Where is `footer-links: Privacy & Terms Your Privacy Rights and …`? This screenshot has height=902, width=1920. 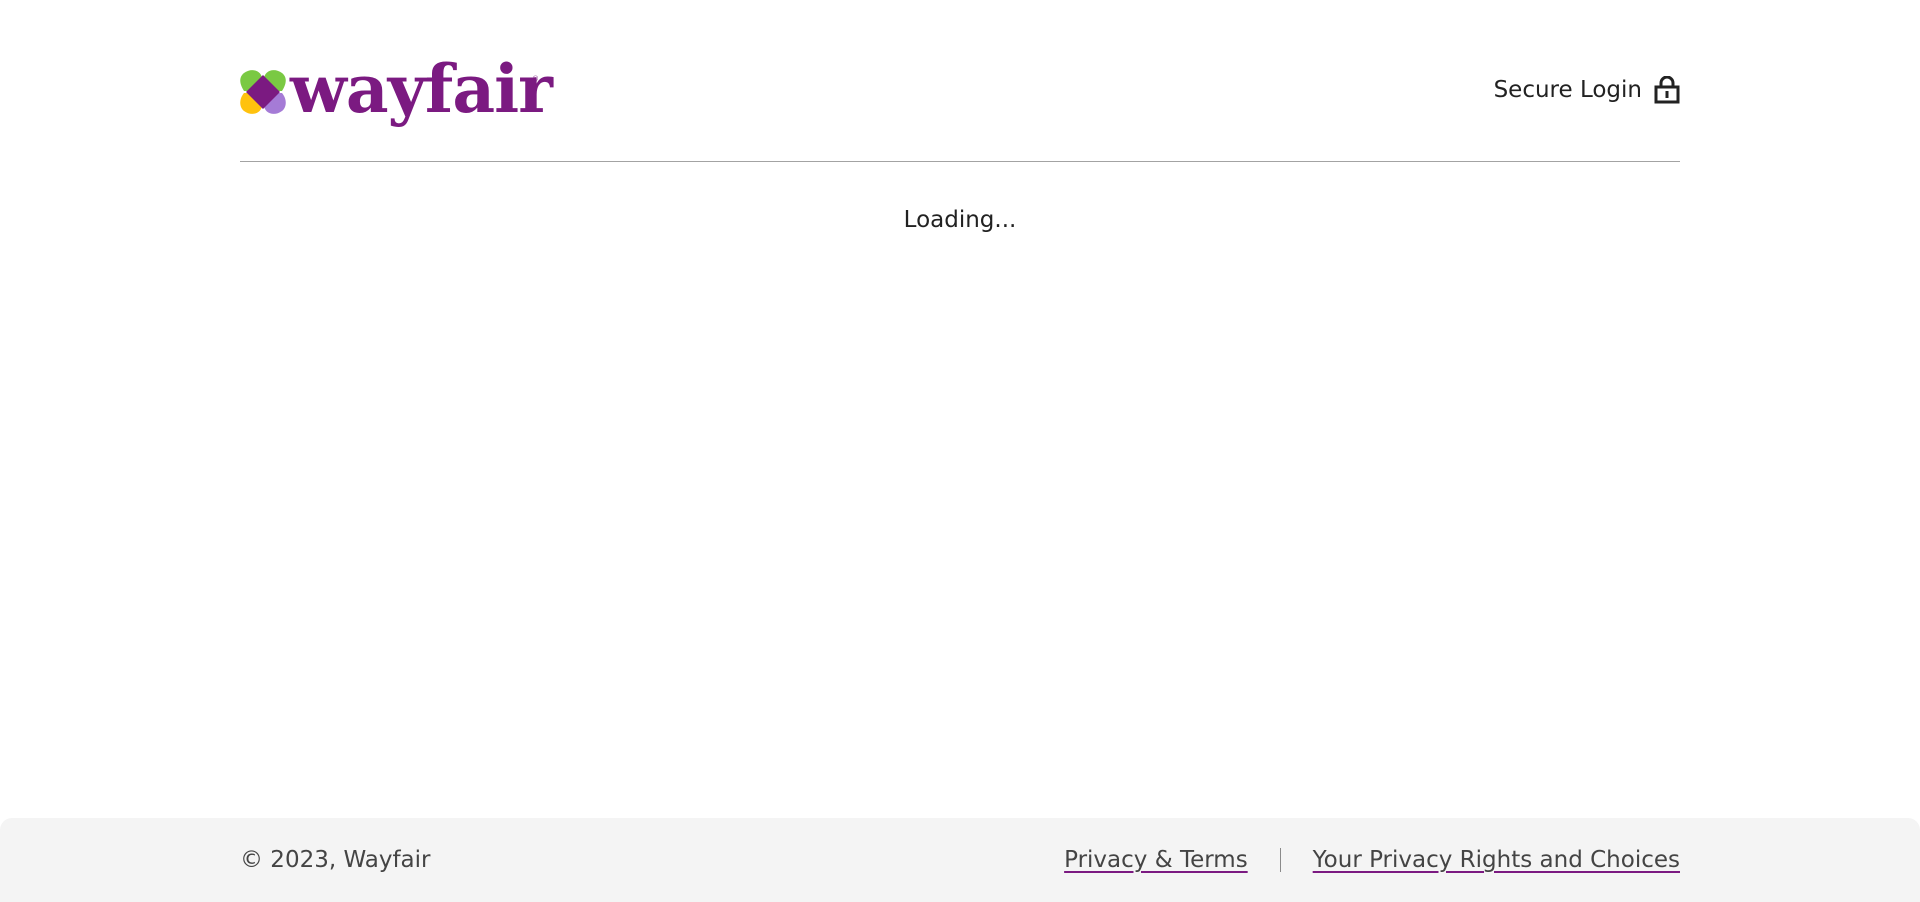 footer-links: Privacy & Terms Your Privacy Rights and … is located at coordinates (1372, 860).